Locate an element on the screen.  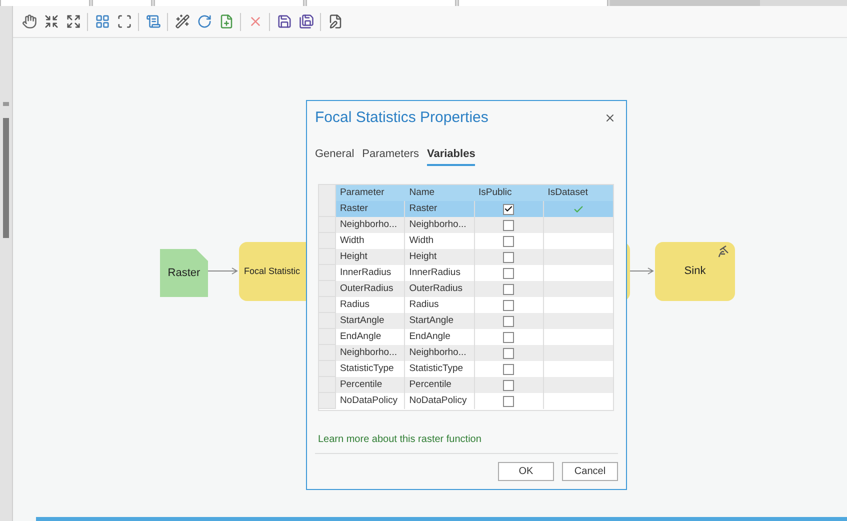
dialog-title: Focal Statistics Properties is located at coordinates (401, 118).